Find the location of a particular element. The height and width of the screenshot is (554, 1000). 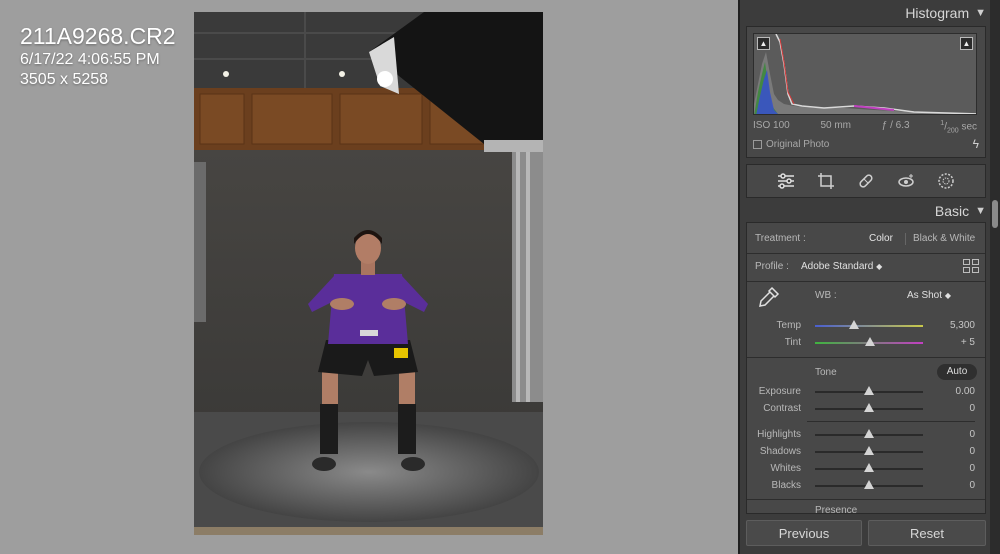

tint-thumb is located at coordinates (870, 341).